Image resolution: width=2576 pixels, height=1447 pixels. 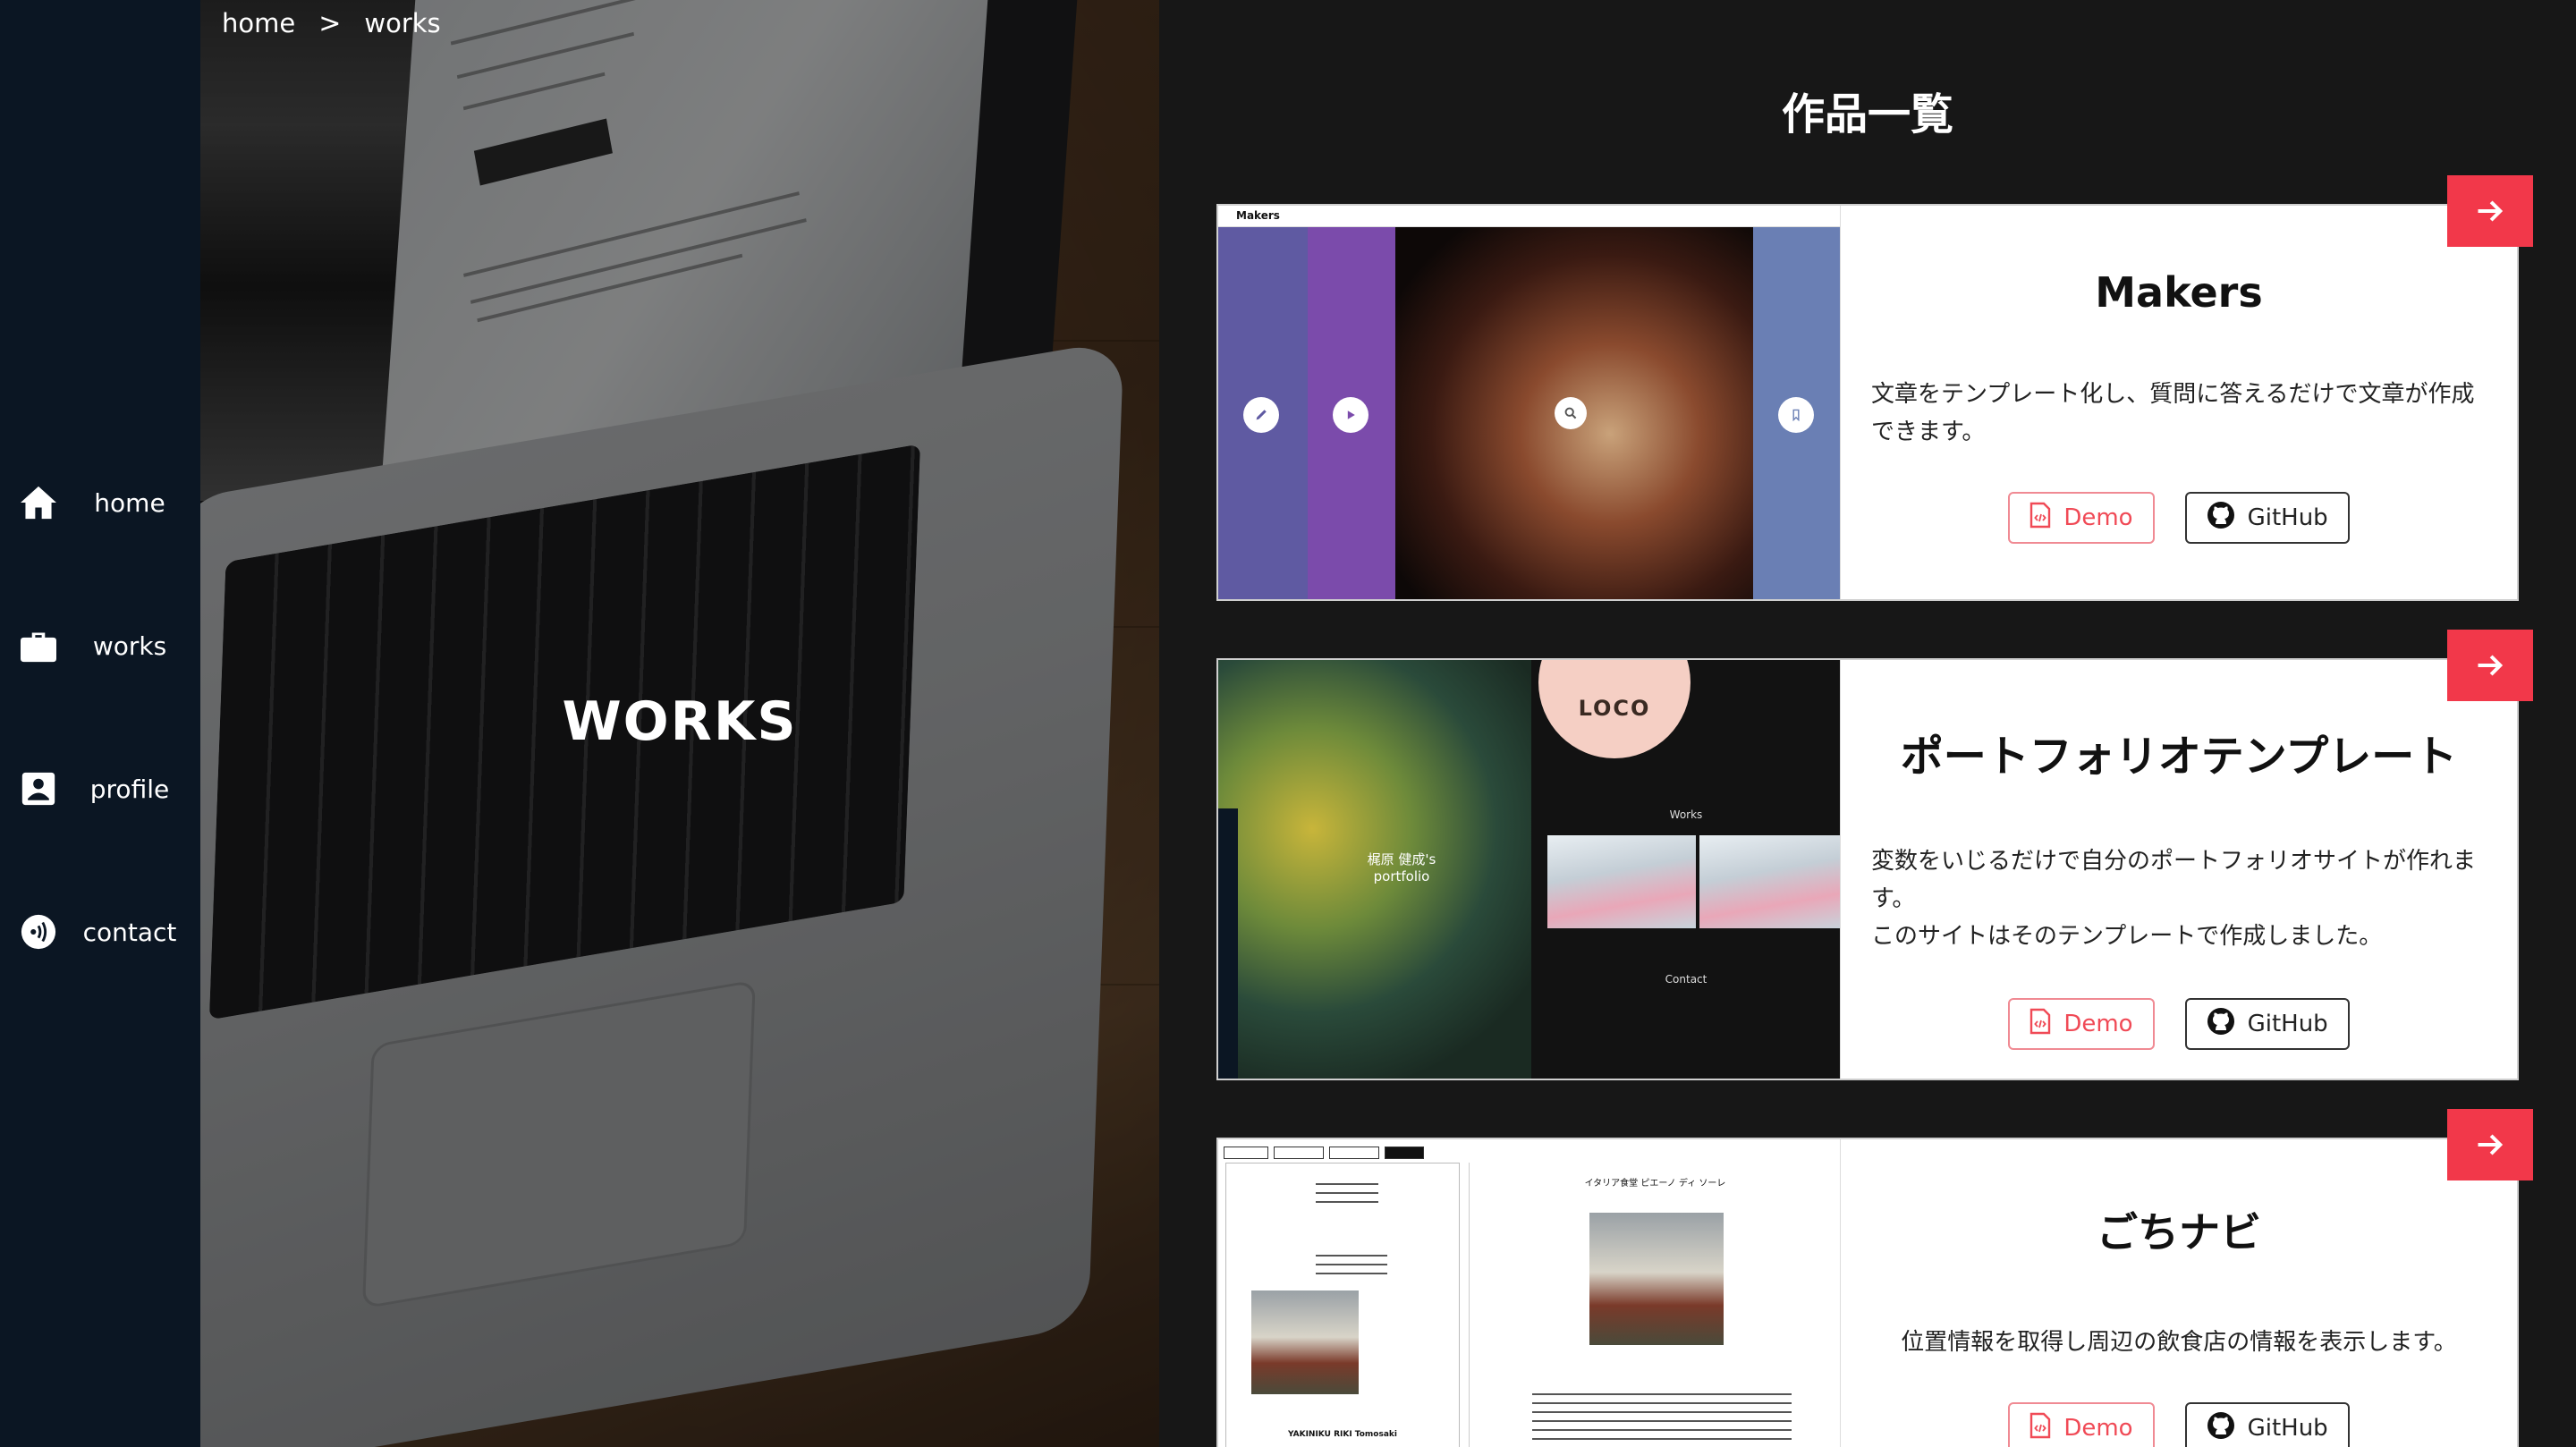 What do you see at coordinates (100, 723) in the screenshot?
I see `sidebar: home works profile contact` at bounding box center [100, 723].